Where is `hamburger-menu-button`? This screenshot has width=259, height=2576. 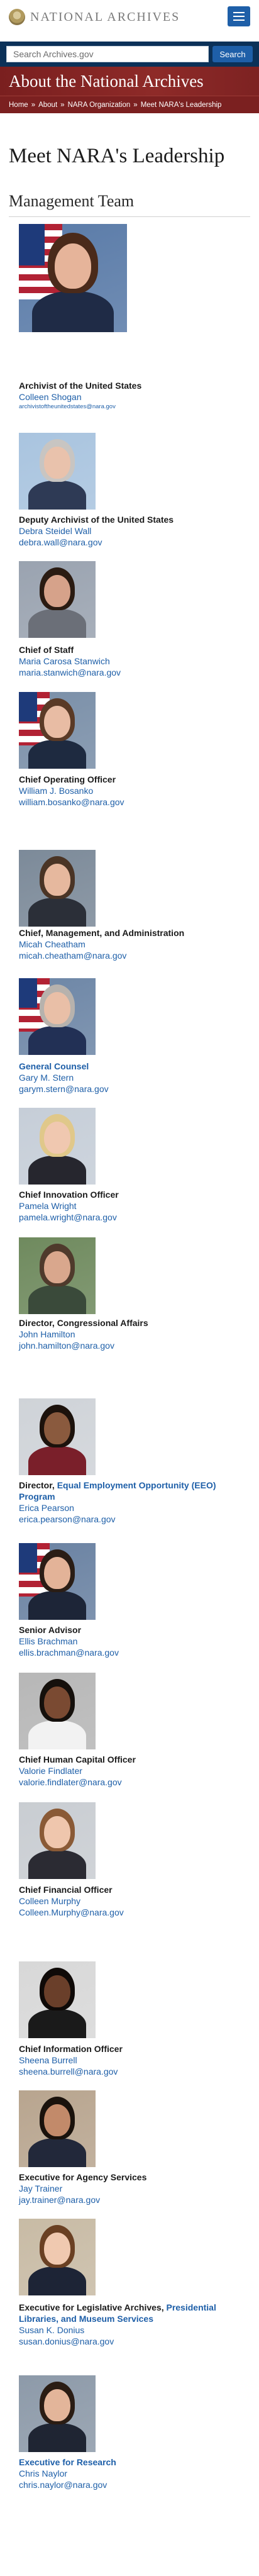
hamburger-menu-button is located at coordinates (239, 16).